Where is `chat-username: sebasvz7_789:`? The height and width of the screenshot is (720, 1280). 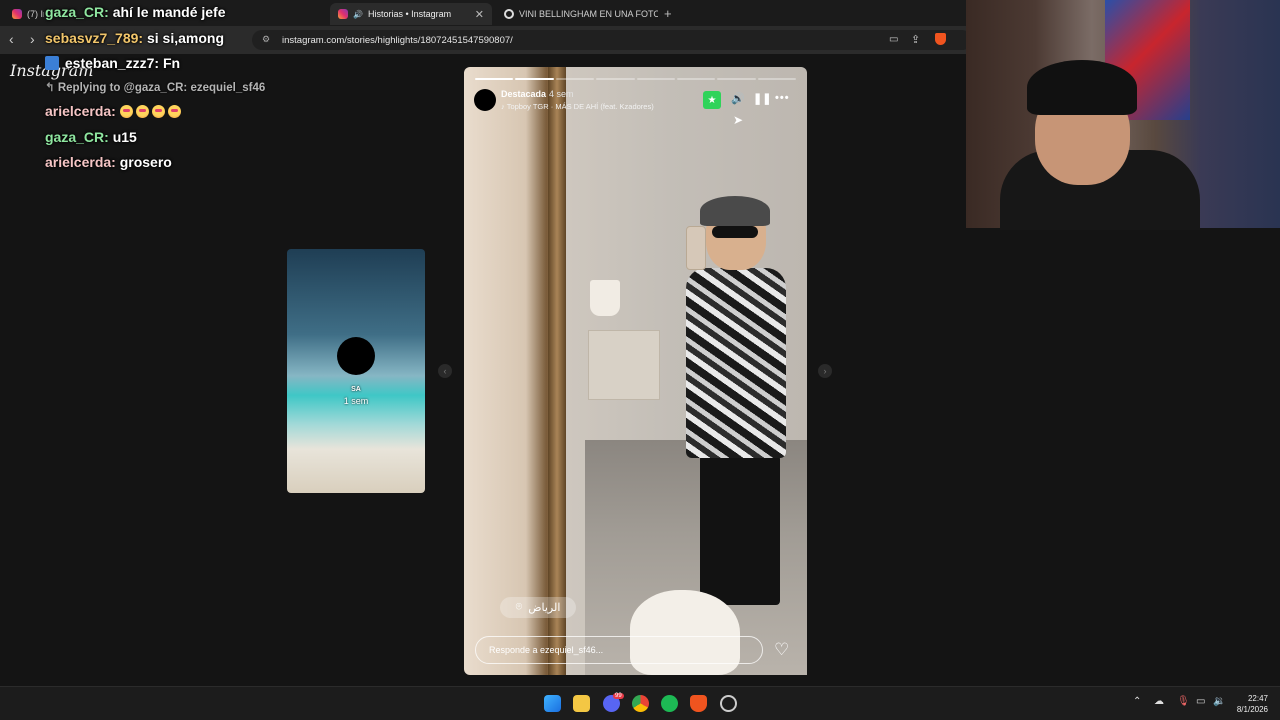 chat-username: sebasvz7_789: is located at coordinates (94, 38).